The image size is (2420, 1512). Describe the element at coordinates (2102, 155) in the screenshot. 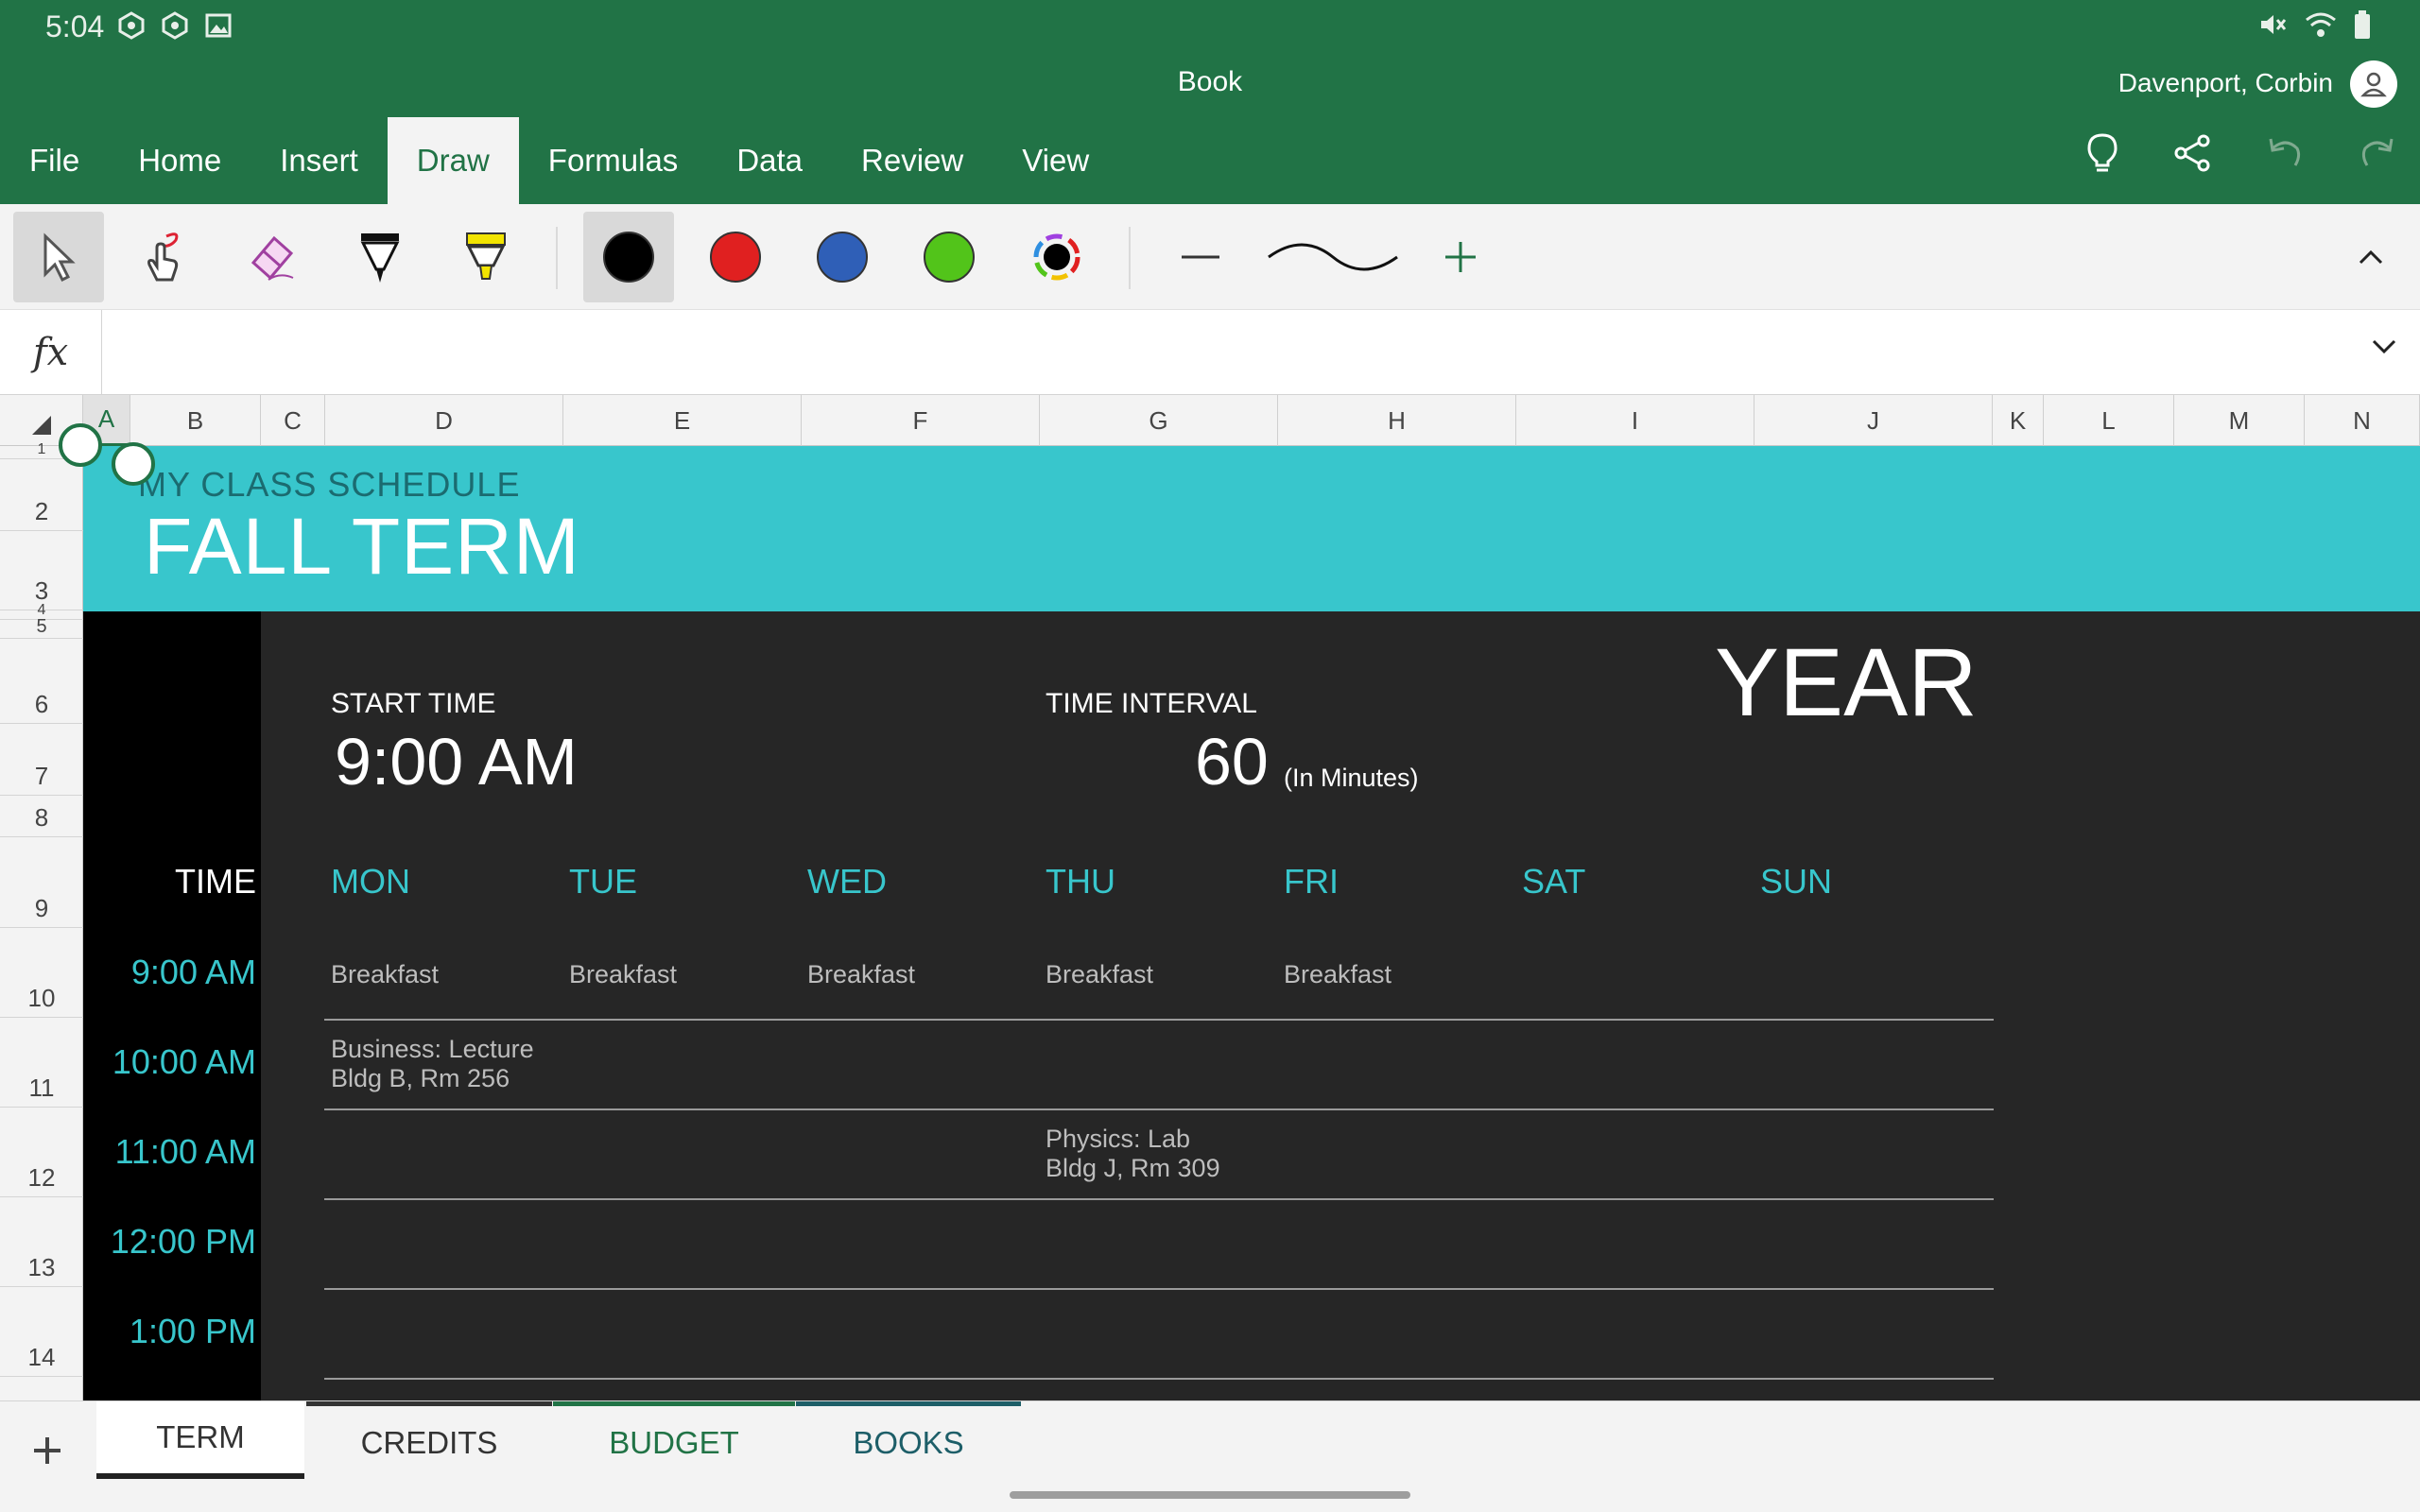

I see `lightbulb-icon` at that location.